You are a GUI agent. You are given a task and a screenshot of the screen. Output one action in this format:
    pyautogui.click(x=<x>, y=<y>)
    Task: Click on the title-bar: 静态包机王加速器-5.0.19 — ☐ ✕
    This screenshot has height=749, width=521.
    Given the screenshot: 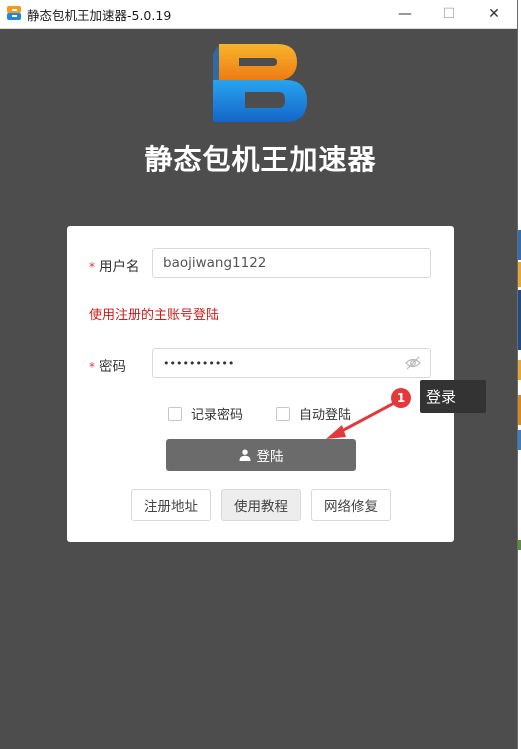 What is the action you would take?
    pyautogui.click(x=258, y=14)
    